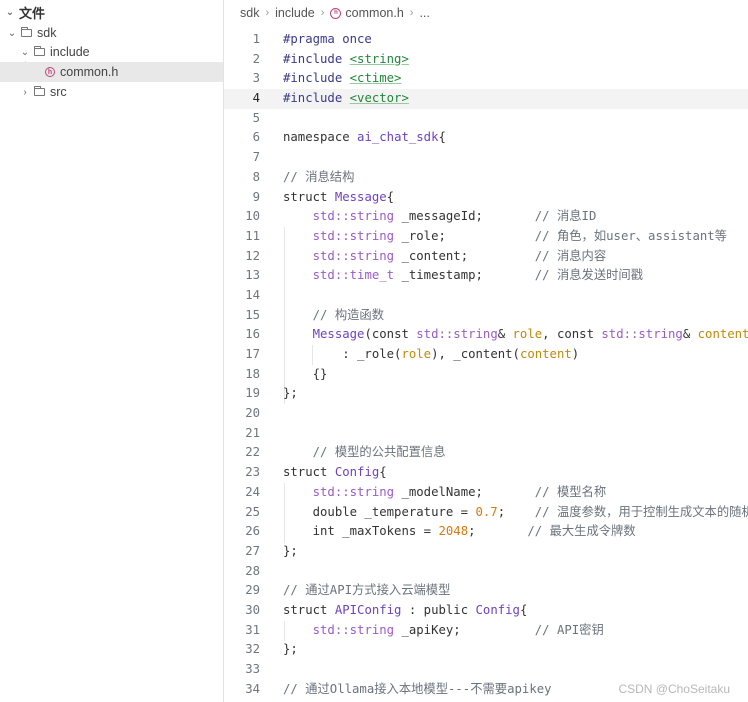 Image resolution: width=748 pixels, height=702 pixels. What do you see at coordinates (334, 314) in the screenshot?
I see `line-text: // 构造函数` at bounding box center [334, 314].